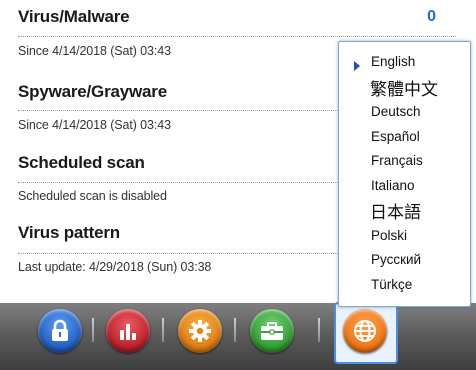 The image size is (476, 370). What do you see at coordinates (431, 17) in the screenshot?
I see `virus-malware-count: 0` at bounding box center [431, 17].